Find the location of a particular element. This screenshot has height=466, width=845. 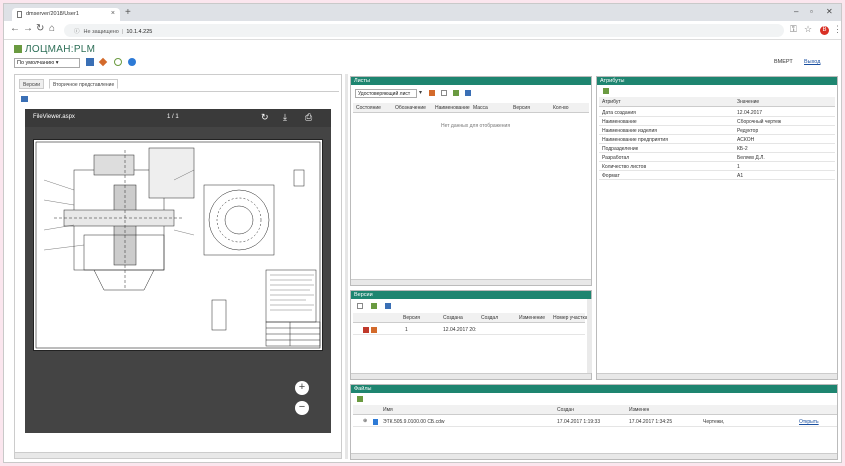

export-icon is located at coordinates (468, 93).